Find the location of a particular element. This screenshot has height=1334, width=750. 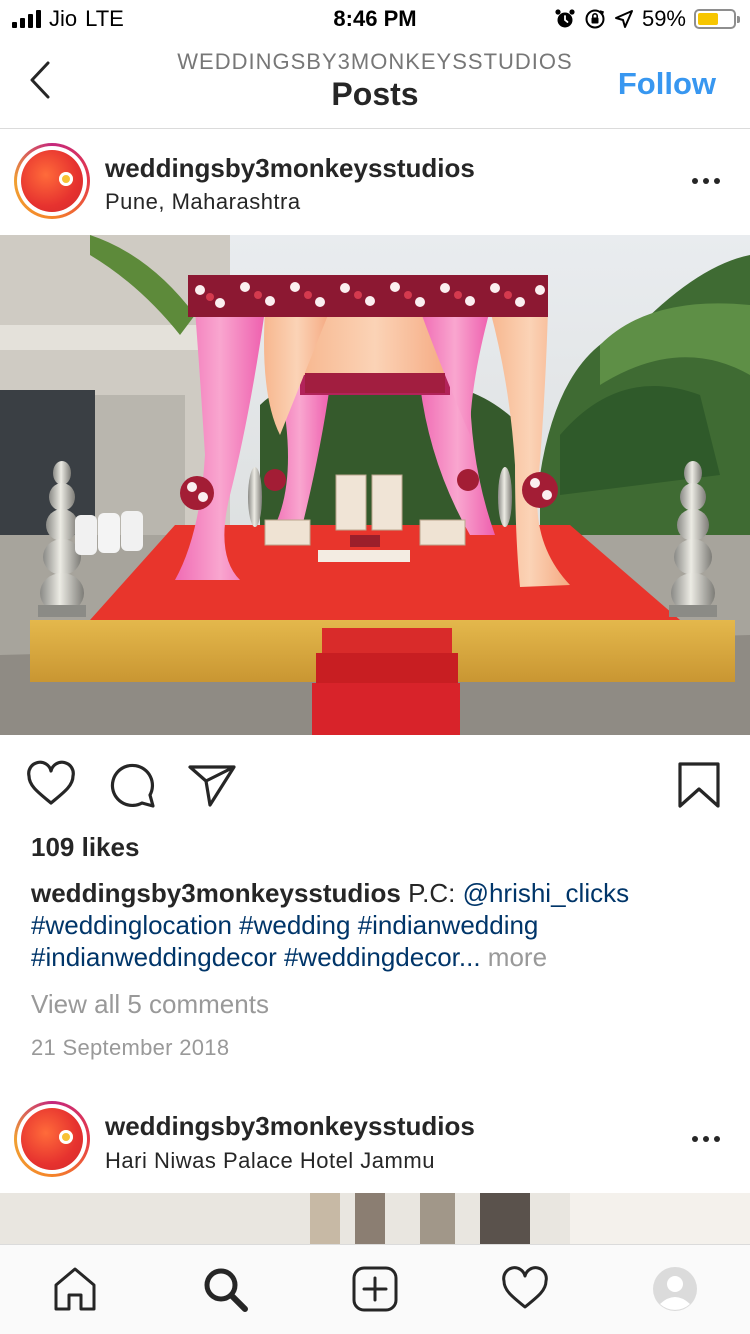

post-actions is located at coordinates (375, 782).